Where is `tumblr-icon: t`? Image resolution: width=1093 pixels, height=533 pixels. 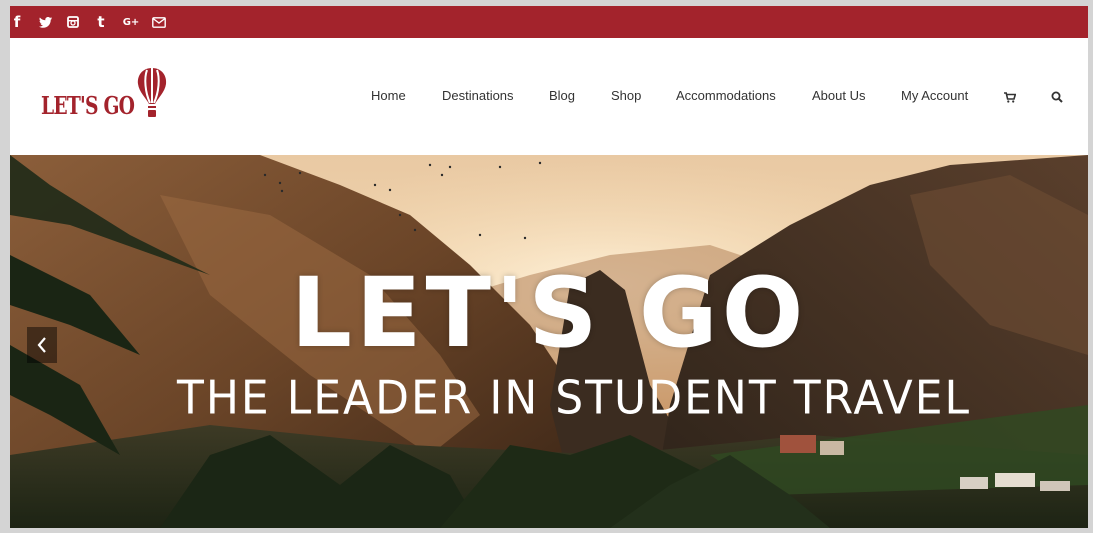
tumblr-icon: t is located at coordinates (101, 22).